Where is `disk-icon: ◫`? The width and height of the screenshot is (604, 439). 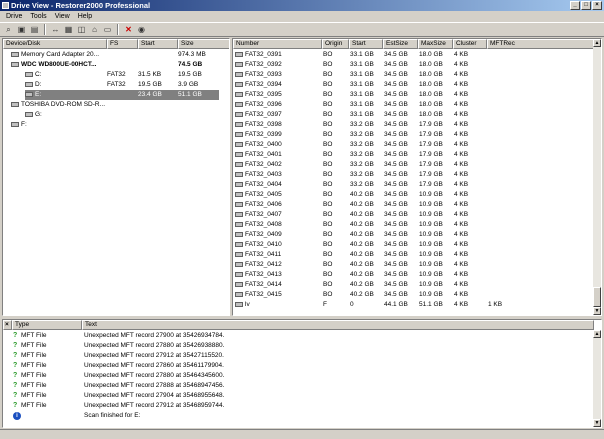
disk-icon: ◫ is located at coordinates (81, 29).